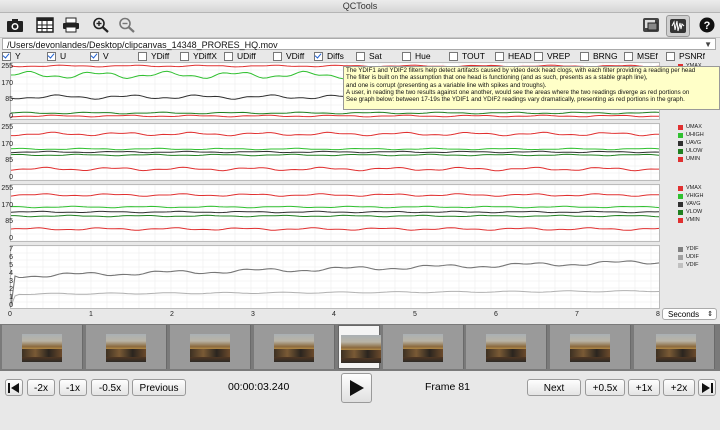 This screenshot has width=720, height=430. I want to click on zoom-out-icon, so click(127, 25).